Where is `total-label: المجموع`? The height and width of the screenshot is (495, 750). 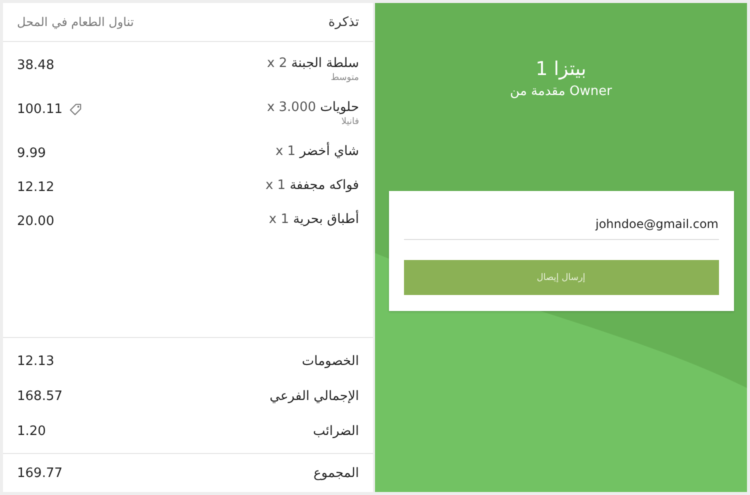 total-label: المجموع is located at coordinates (336, 473).